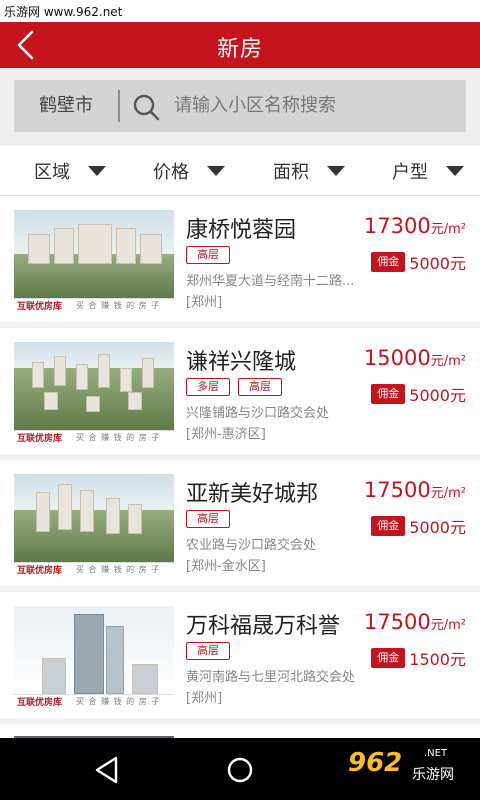  Describe the element at coordinates (240, 171) in the screenshot. I see `filter-bar: 区域 价格 面积 户型` at that location.